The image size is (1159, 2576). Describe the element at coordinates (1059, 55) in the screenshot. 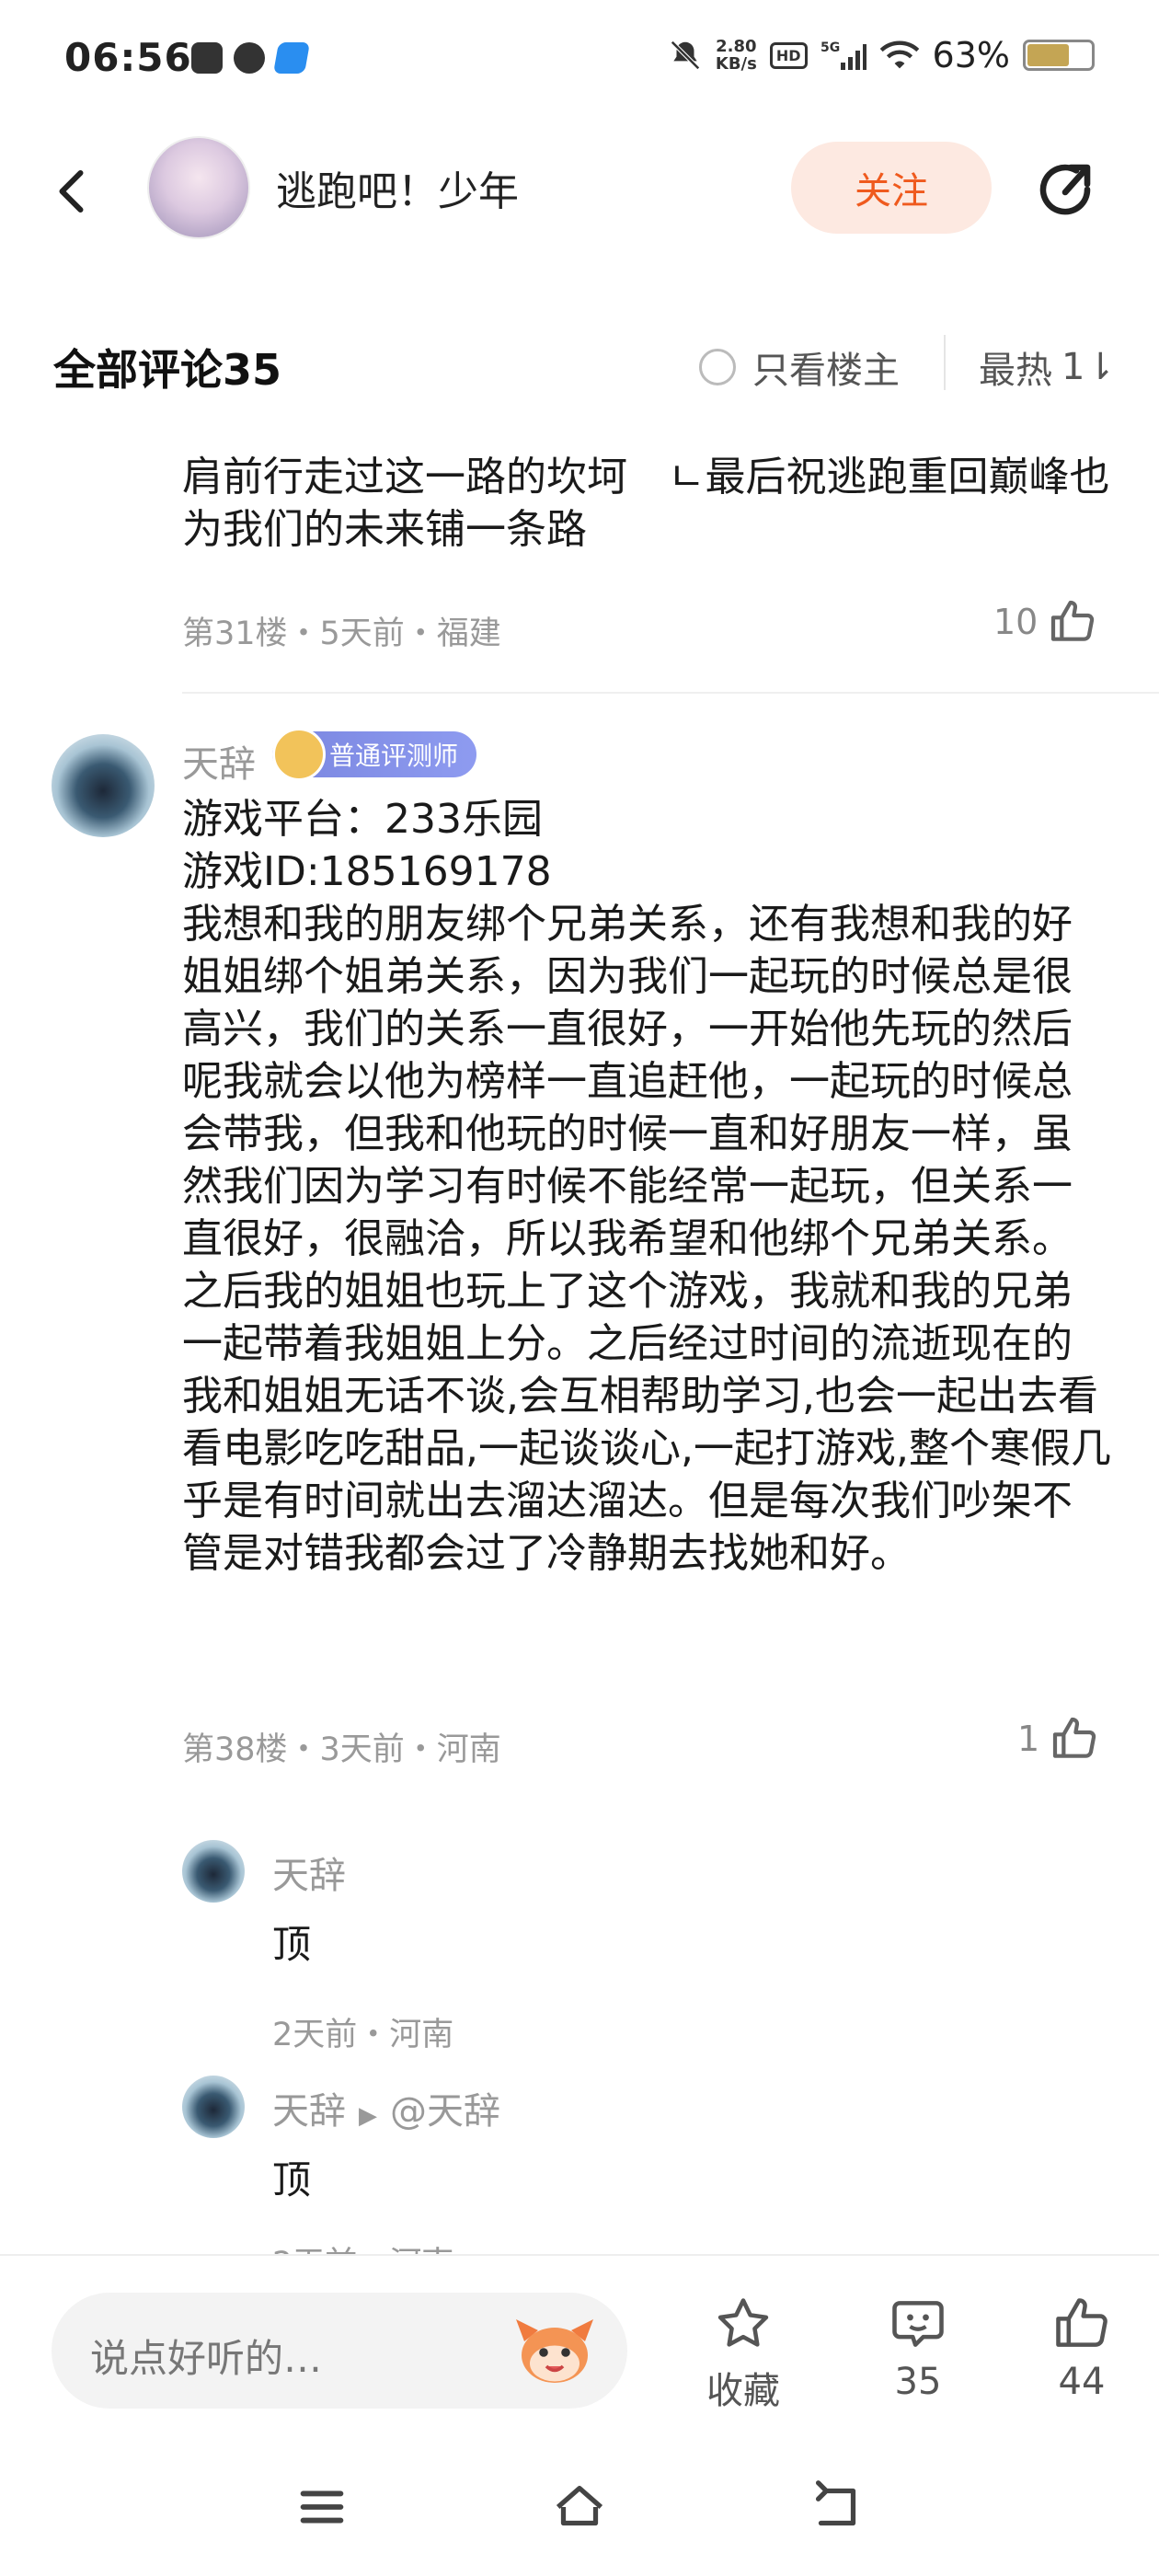

I see `battery-icon` at that location.